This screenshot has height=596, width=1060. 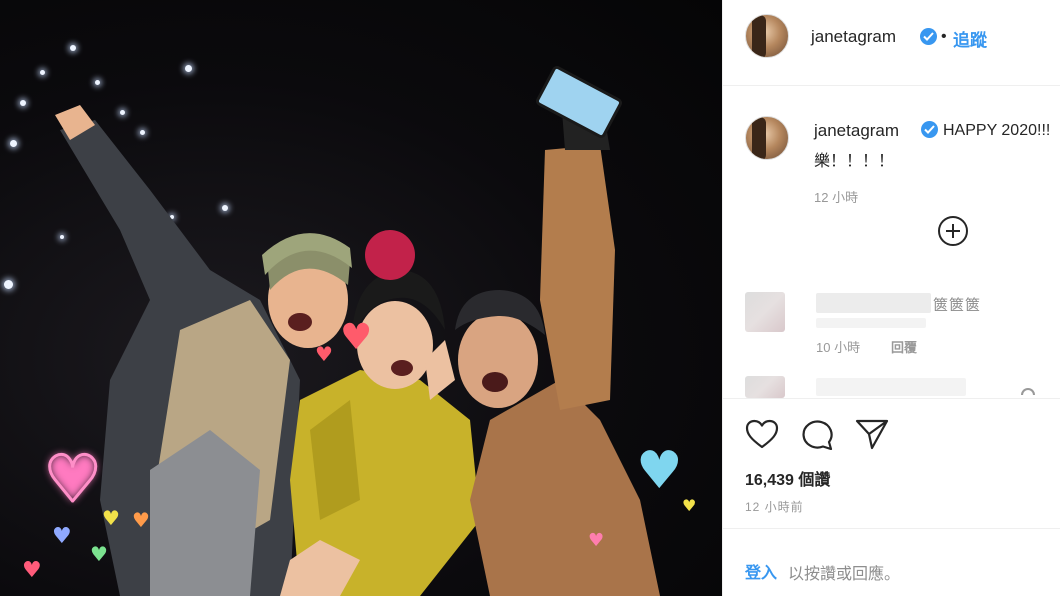 What do you see at coordinates (891, 562) in the screenshot?
I see `login-prompt: 登入 以按讚或回應。` at bounding box center [891, 562].